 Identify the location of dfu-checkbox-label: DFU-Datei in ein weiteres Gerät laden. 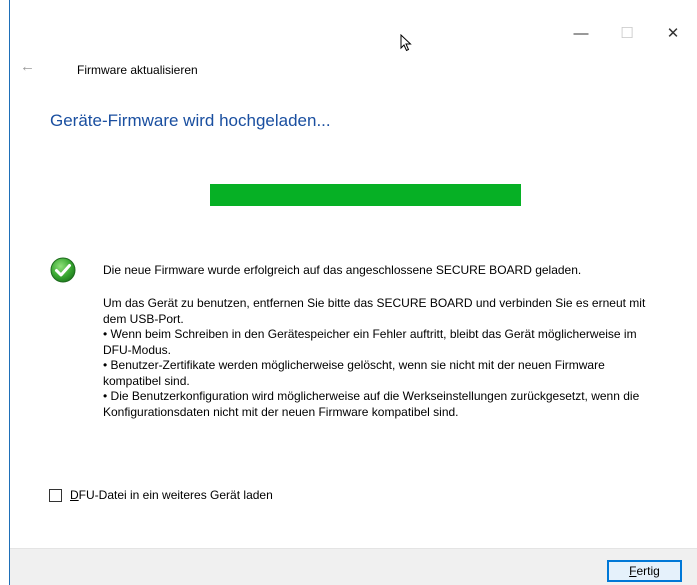
(171, 495).